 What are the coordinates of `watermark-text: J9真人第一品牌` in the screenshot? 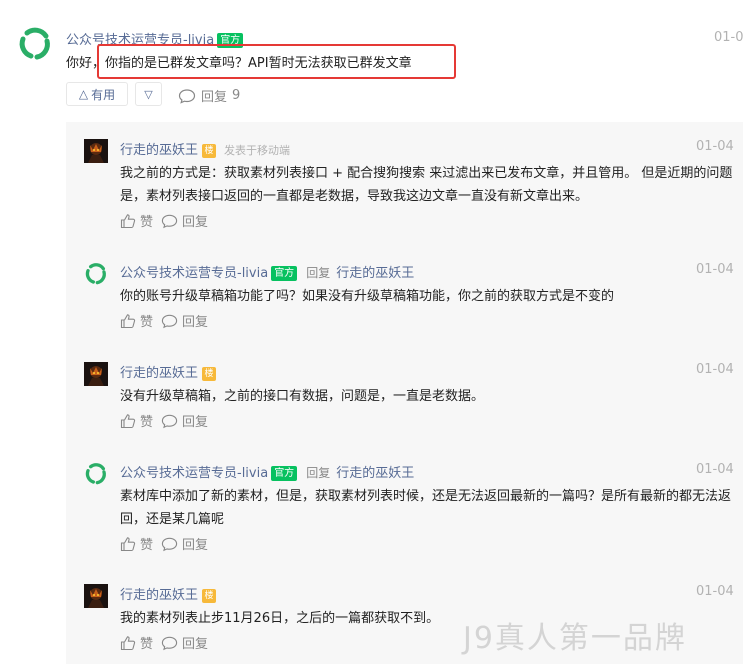 It's located at (575, 638).